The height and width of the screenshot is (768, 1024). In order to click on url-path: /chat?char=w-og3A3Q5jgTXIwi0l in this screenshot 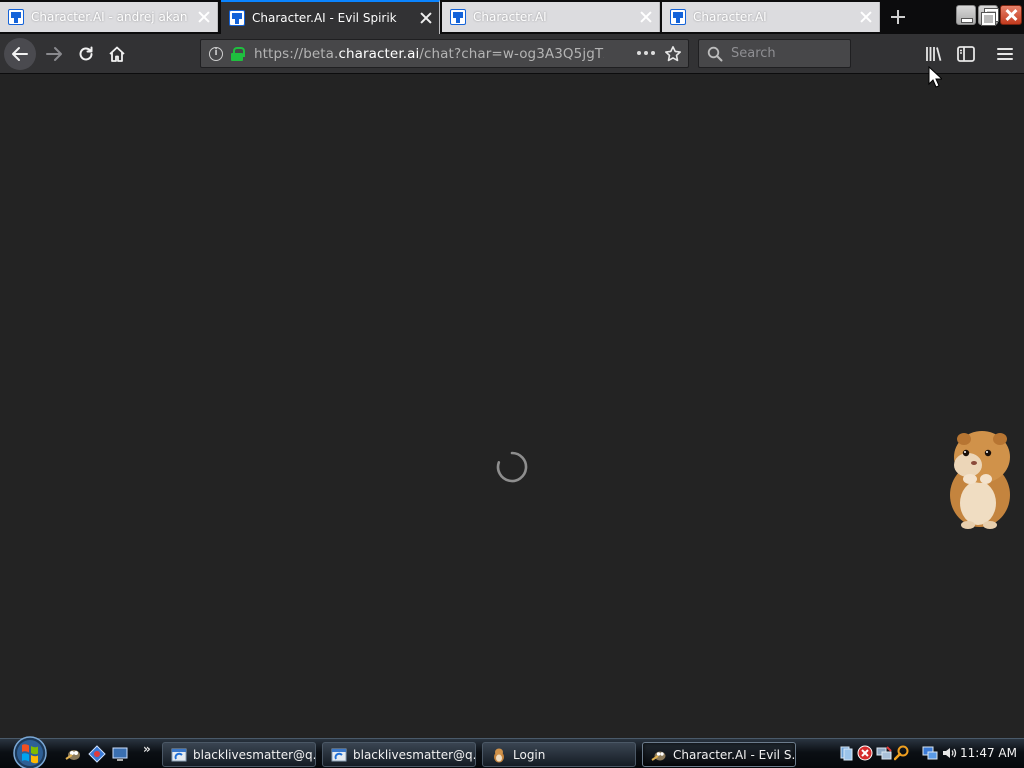, I will do `click(511, 53)`.